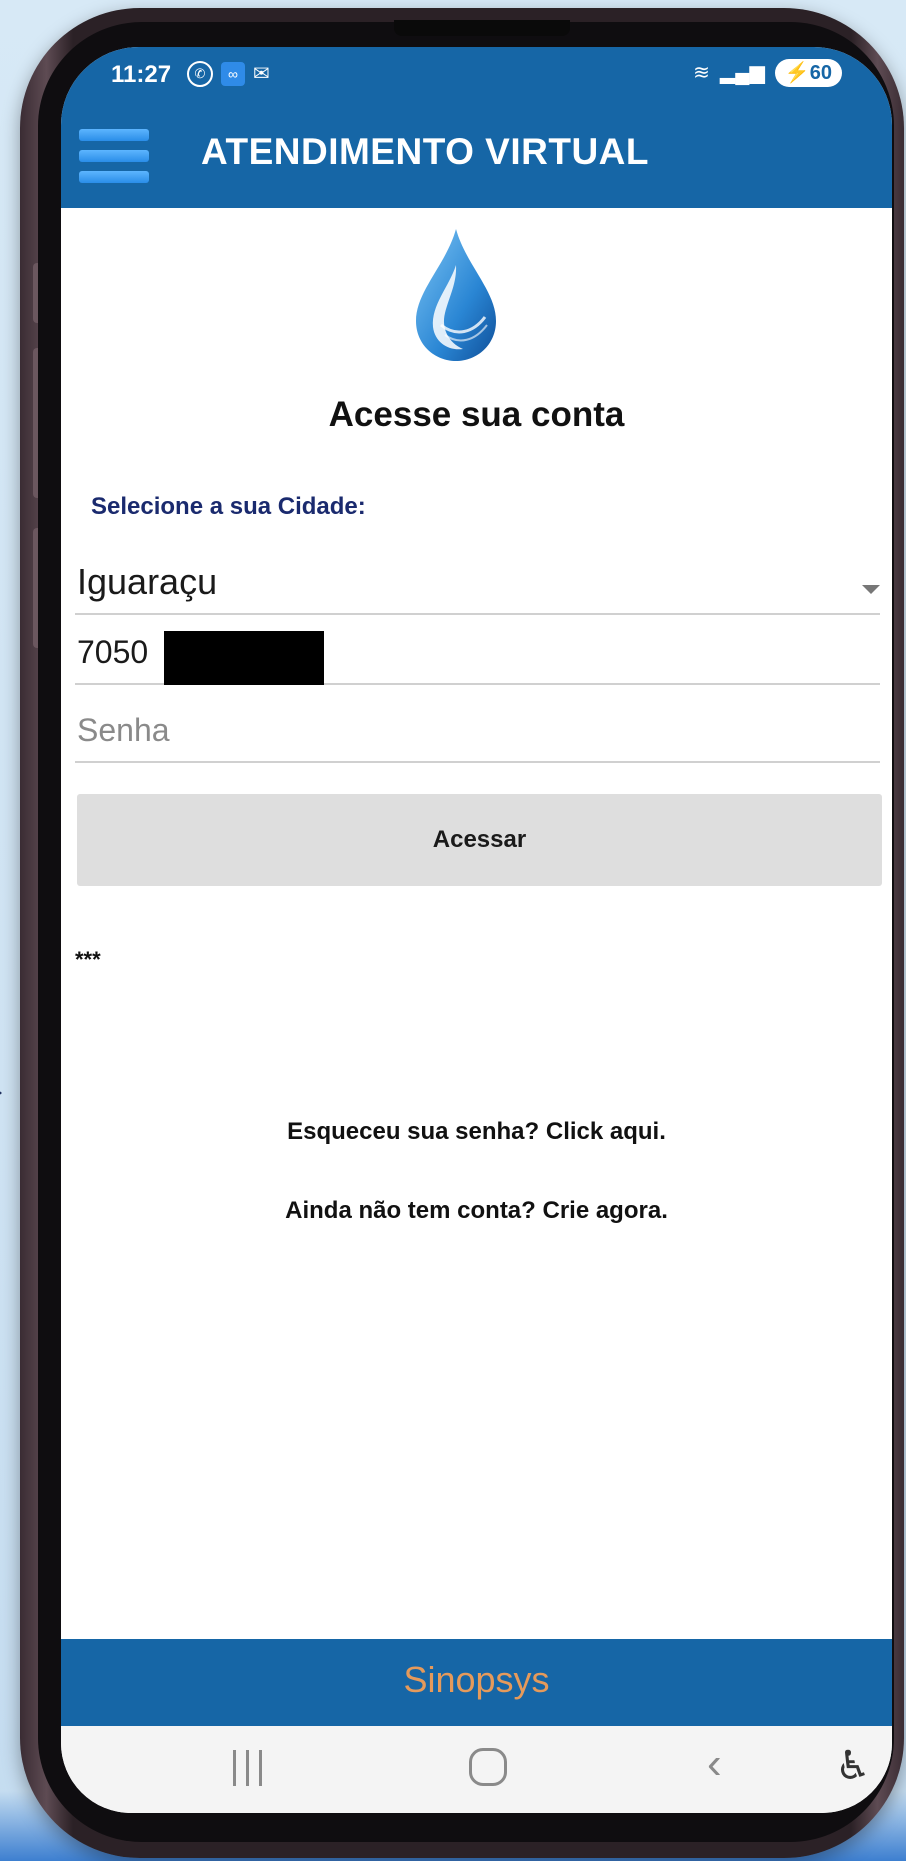 The height and width of the screenshot is (1861, 906). Describe the element at coordinates (767, 73) in the screenshot. I see `system-icons: ≋ ▂▄▆ ⚡60` at that location.